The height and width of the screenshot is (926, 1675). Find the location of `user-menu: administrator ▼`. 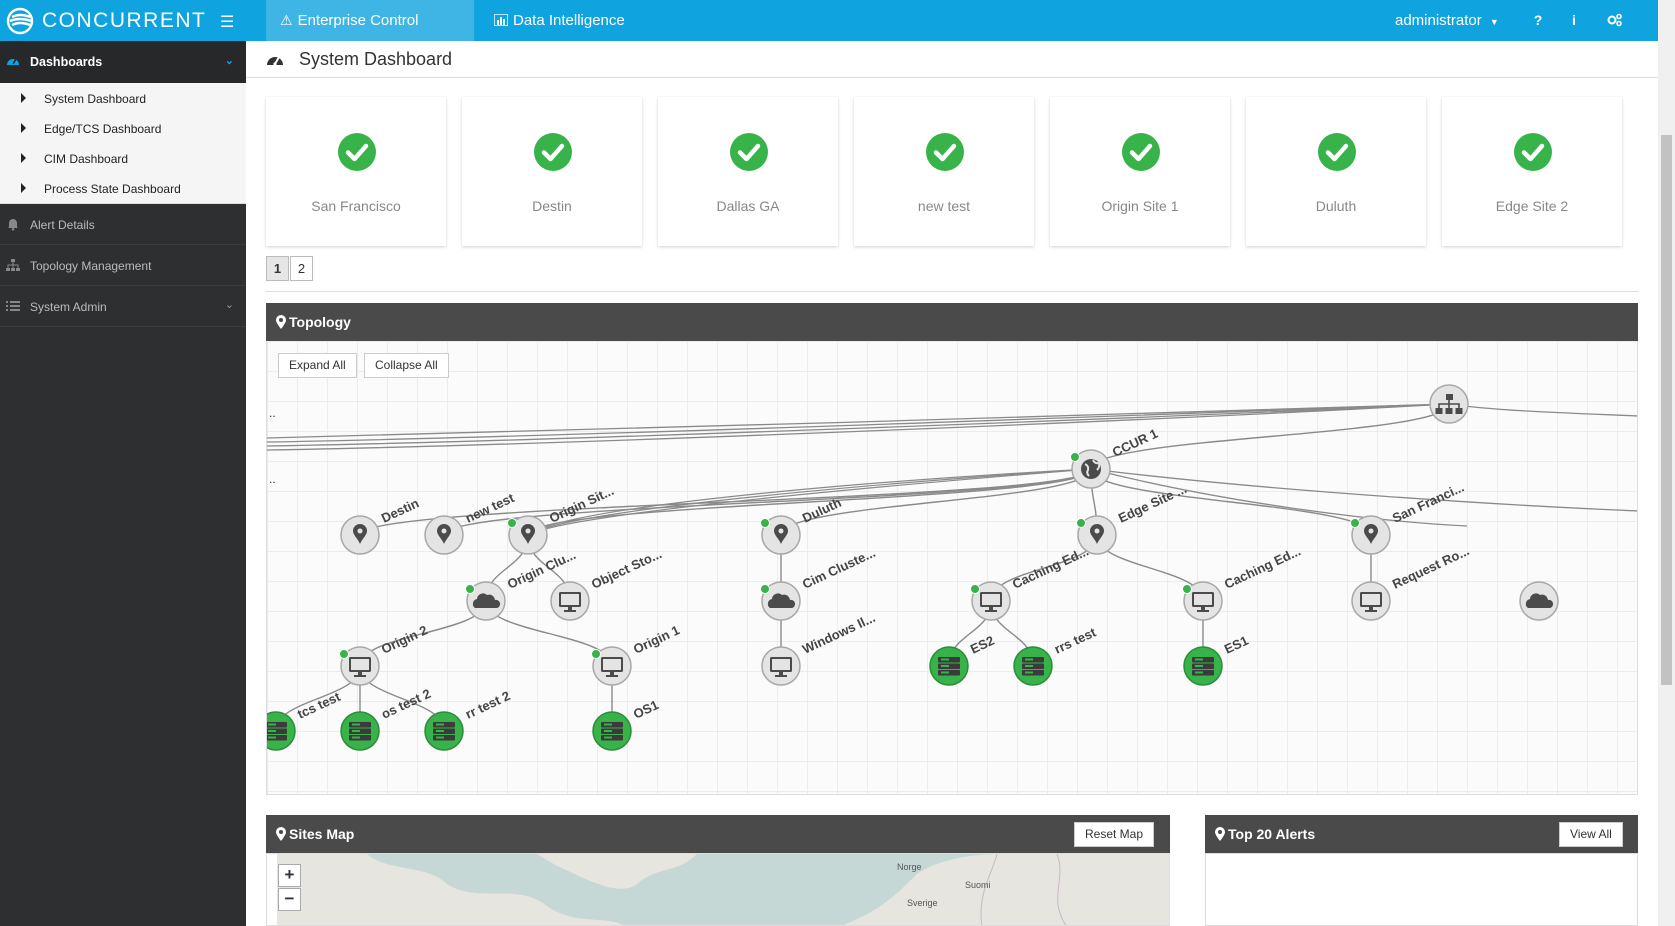

user-menu: administrator ▼ is located at coordinates (1447, 20).